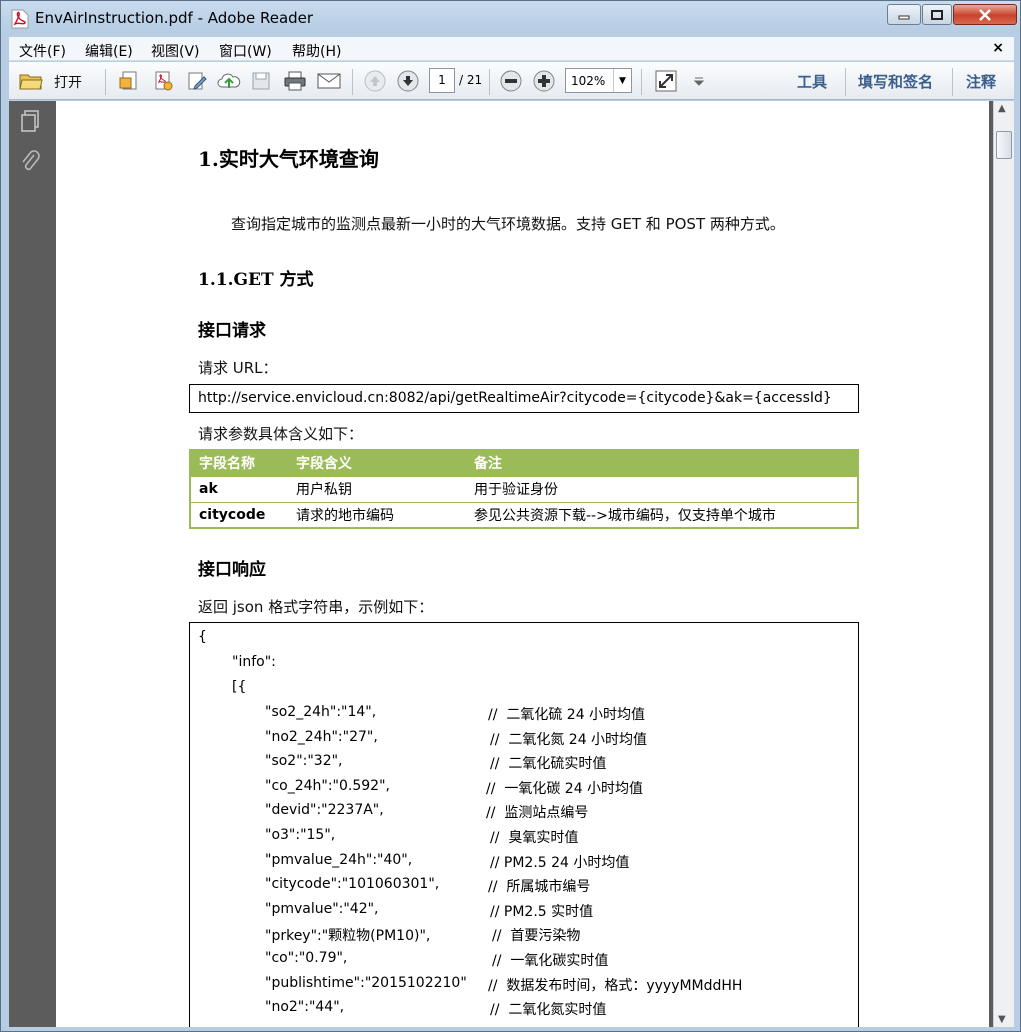 This screenshot has height=1032, width=1021. What do you see at coordinates (174, 18) in the screenshot?
I see `window-title: EnvAirInstruction.pdf - Adobe Reader` at bounding box center [174, 18].